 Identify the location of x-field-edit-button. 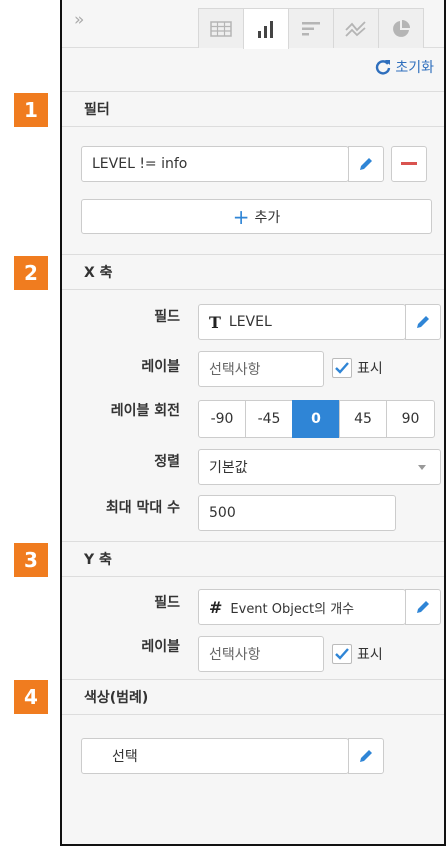
(423, 322).